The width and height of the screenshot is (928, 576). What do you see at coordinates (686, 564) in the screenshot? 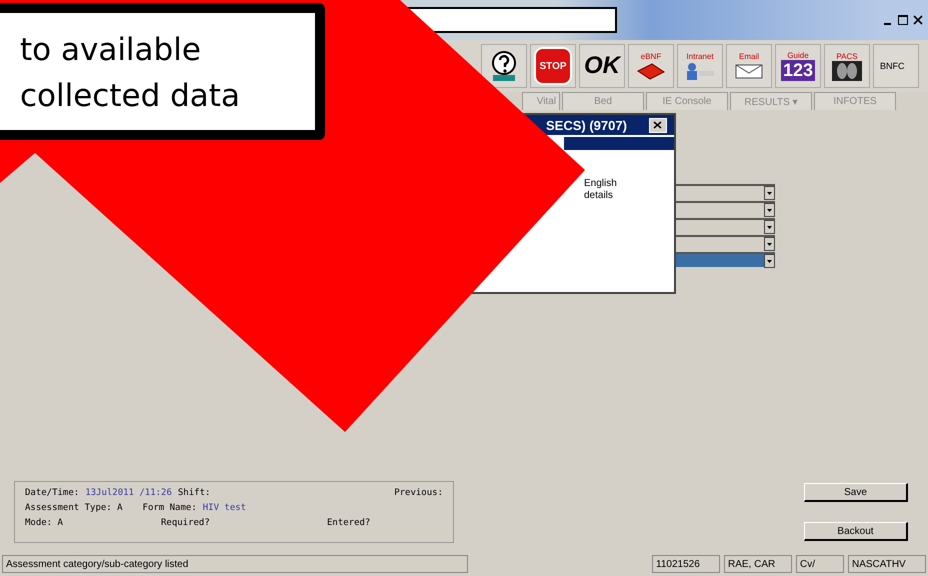
I see `status-cell: 11021526` at bounding box center [686, 564].